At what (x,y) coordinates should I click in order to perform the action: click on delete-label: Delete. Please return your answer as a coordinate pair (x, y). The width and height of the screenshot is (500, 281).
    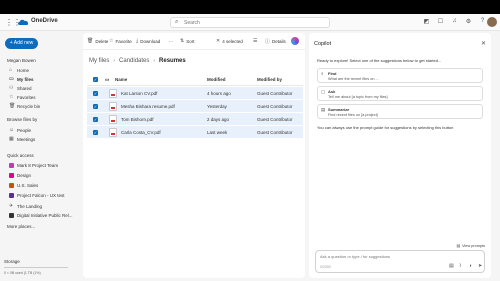
    Looking at the image, I should click on (102, 41).